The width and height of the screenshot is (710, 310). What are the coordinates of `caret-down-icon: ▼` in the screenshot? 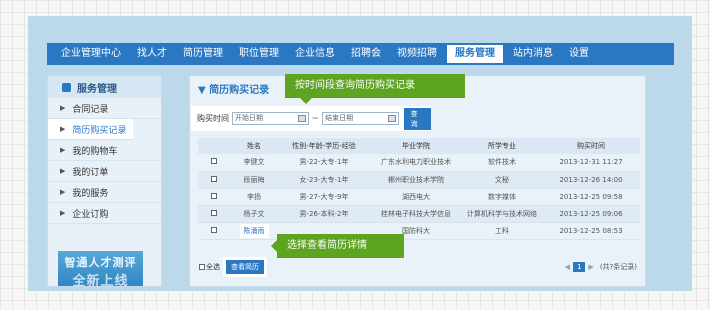 It's located at (204, 90).